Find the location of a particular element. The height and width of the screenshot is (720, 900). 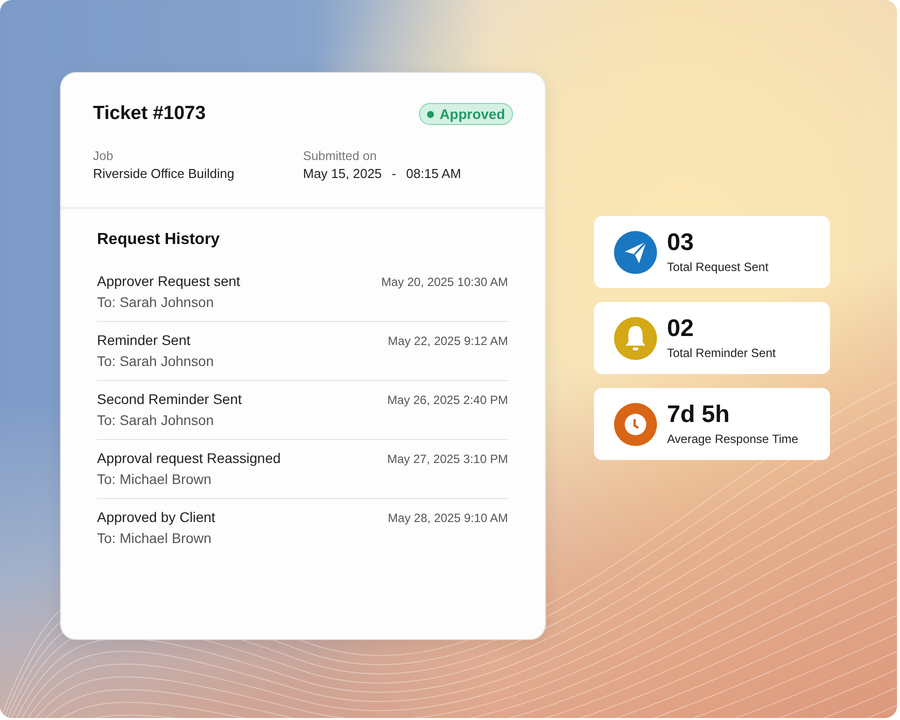

event-title: Reminder Sent is located at coordinates (144, 340).